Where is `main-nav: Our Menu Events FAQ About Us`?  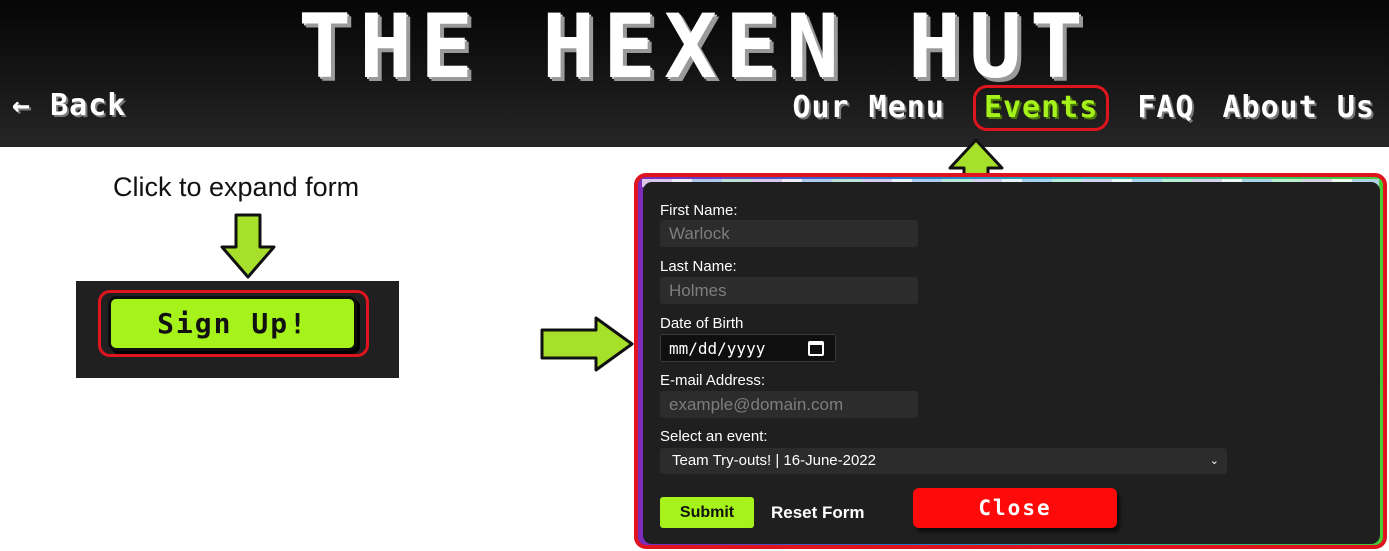 main-nav: Our Menu Events FAQ About Us is located at coordinates (1070, 108).